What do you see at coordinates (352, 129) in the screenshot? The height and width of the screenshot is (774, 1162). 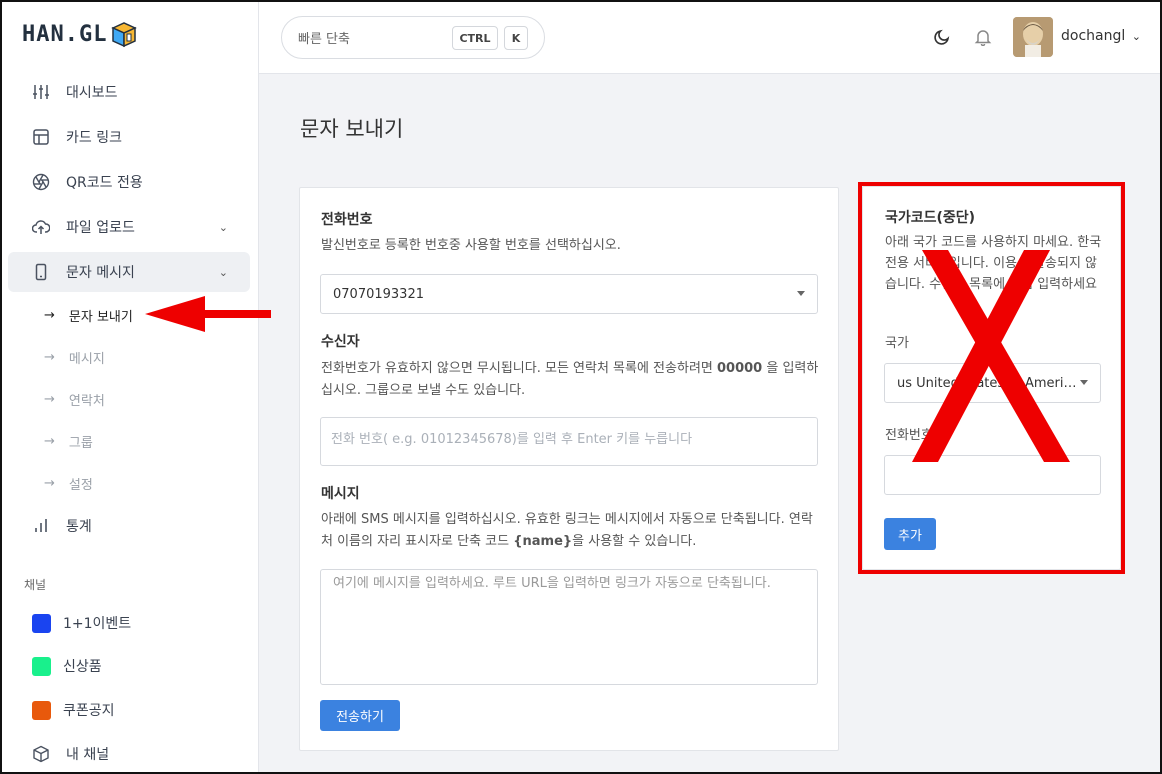 I see `page-title: 문자 보내기` at bounding box center [352, 129].